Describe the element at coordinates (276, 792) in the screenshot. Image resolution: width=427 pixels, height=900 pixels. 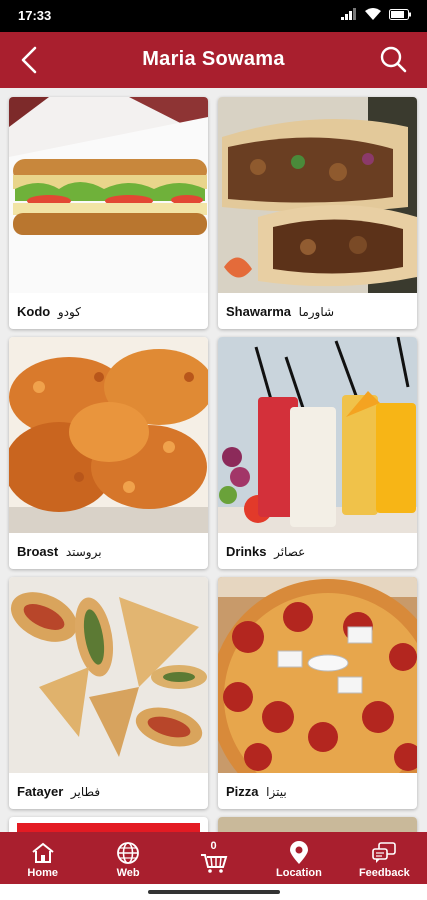
I see `category-name-ar: بيتزا` at that location.